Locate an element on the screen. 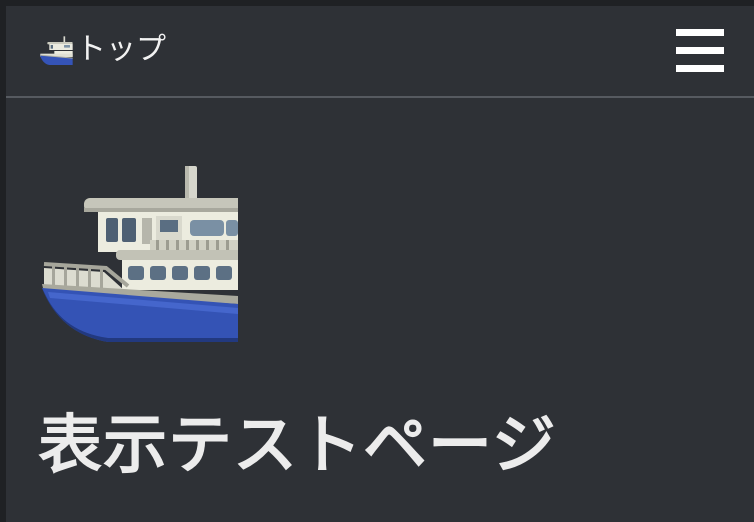 Image resolution: width=754 pixels, height=522 pixels. home-link: トップ is located at coordinates (102, 50).